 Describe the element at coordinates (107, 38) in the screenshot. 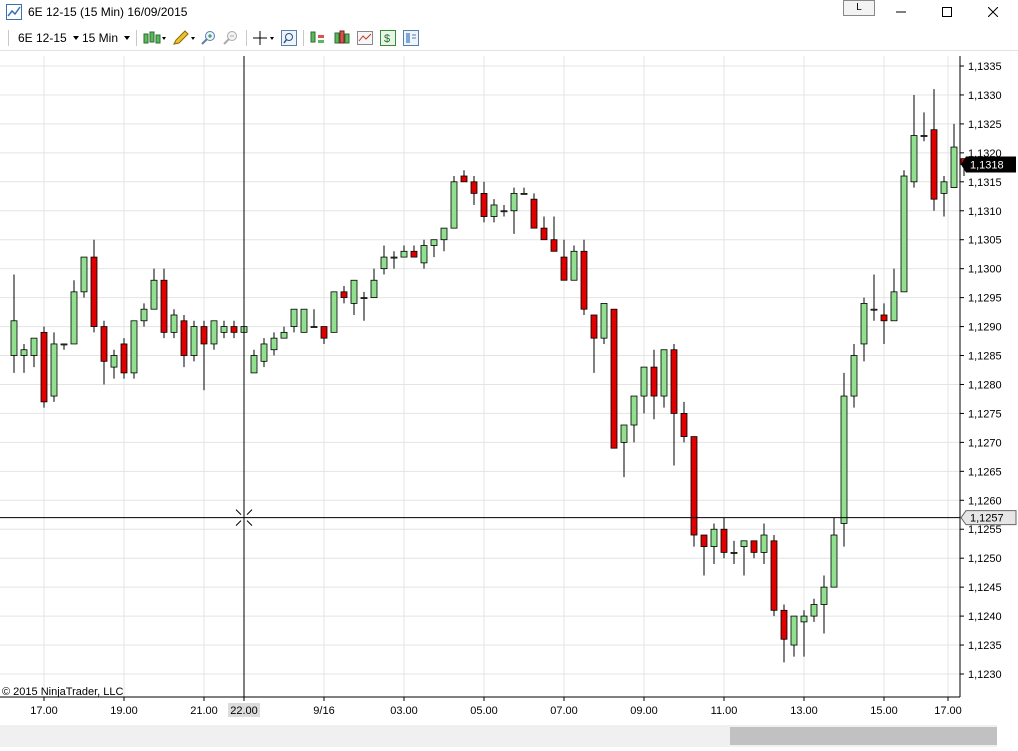

I see `interval-selector: 15 Min` at that location.